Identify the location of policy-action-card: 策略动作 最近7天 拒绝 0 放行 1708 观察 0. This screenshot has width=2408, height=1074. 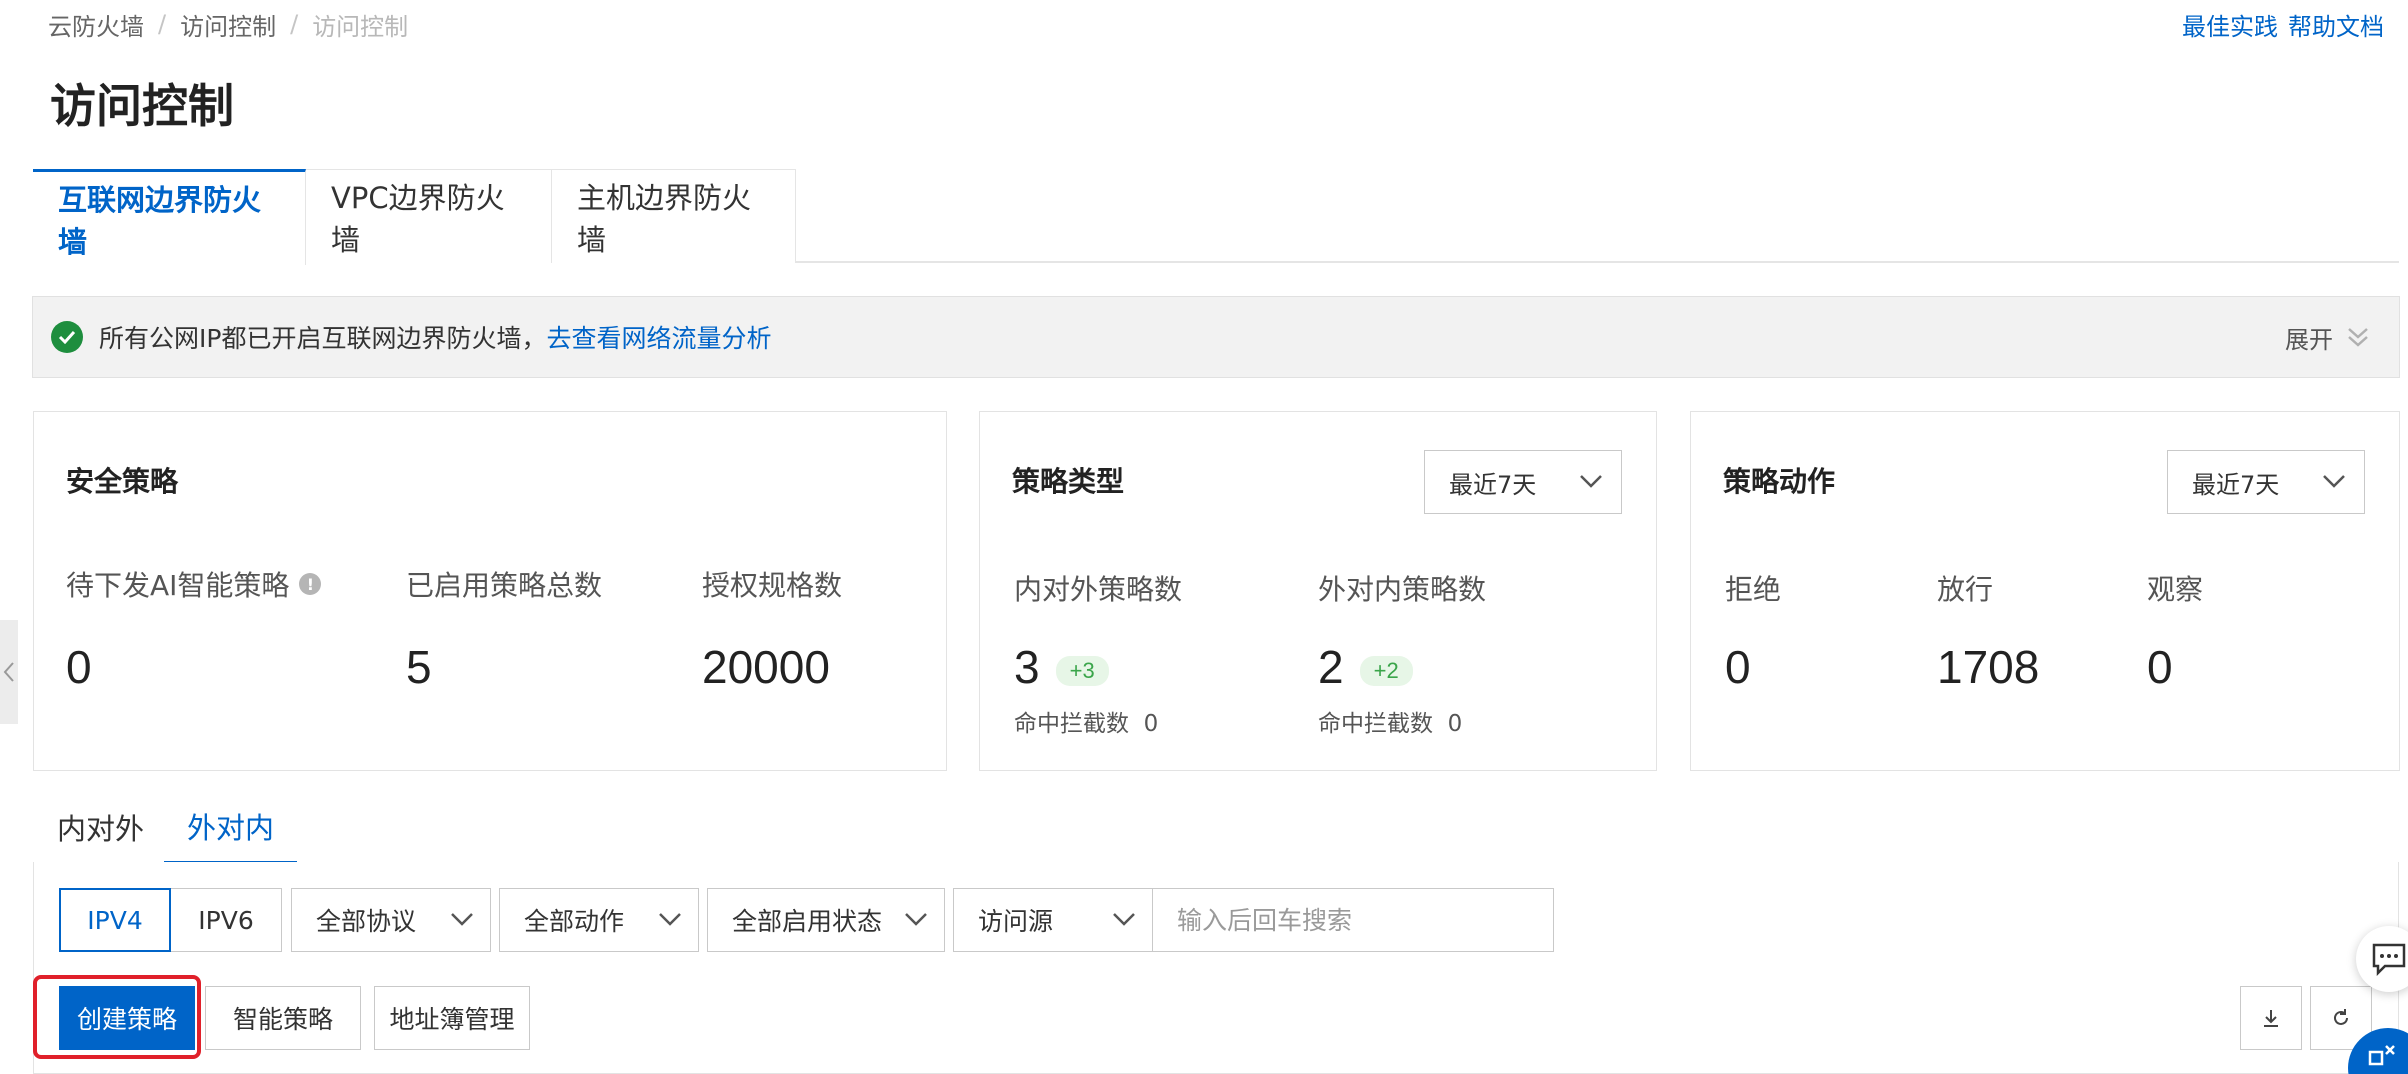
(2045, 591).